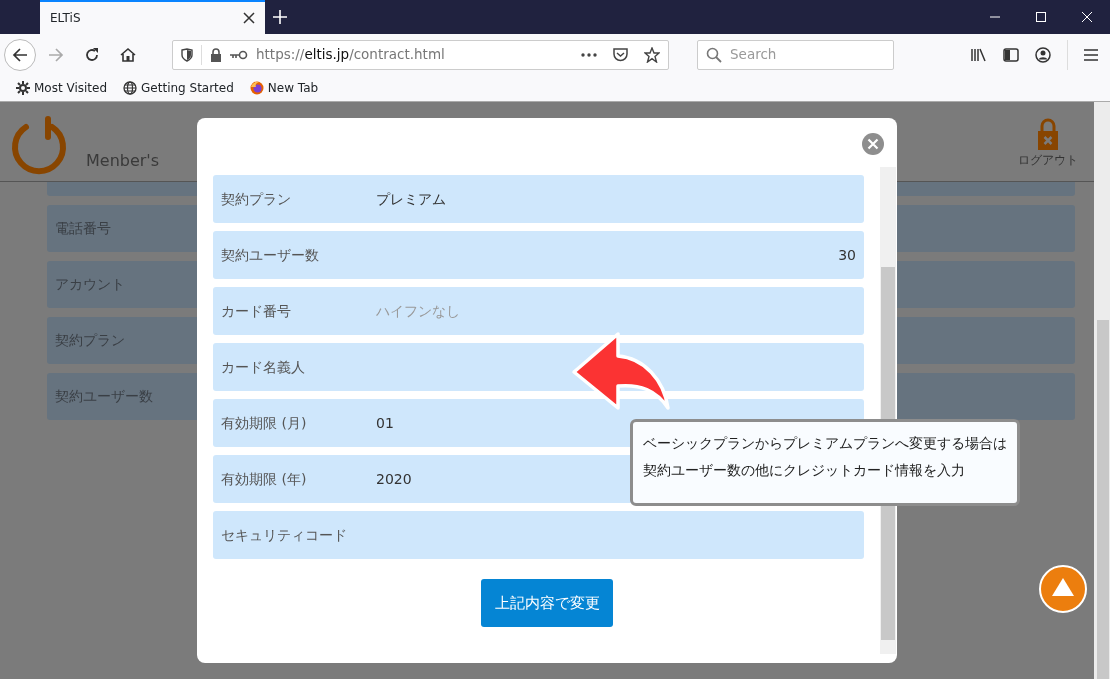 The width and height of the screenshot is (1110, 680). What do you see at coordinates (256, 88) in the screenshot?
I see `browser-logo-icon` at bounding box center [256, 88].